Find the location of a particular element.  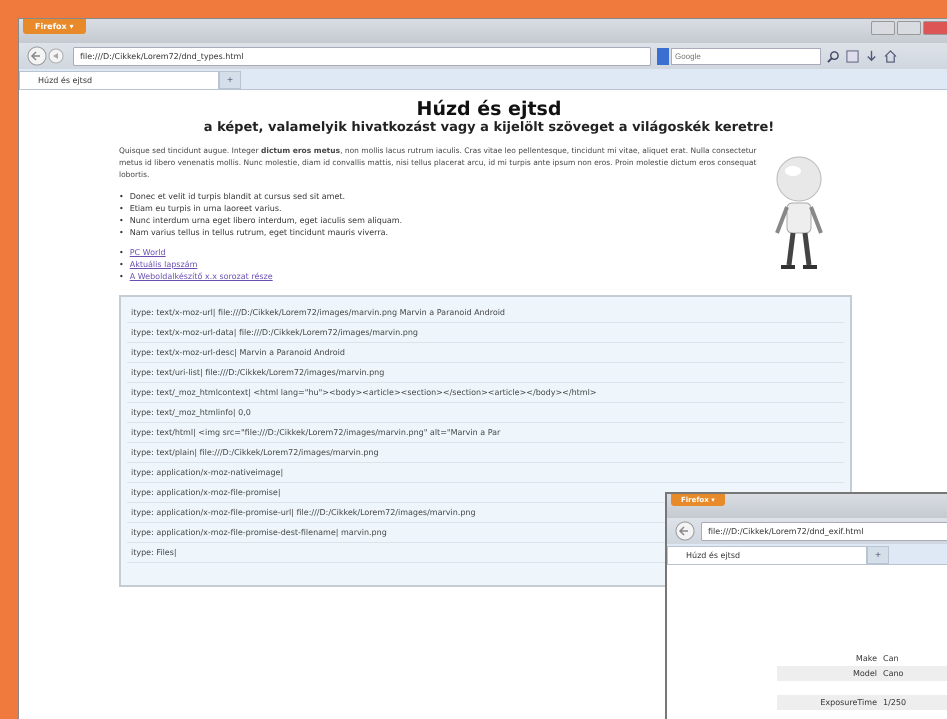

address-field: file:///D:/Cikkek/Lorem72/dnd_exif.html is located at coordinates (824, 531).